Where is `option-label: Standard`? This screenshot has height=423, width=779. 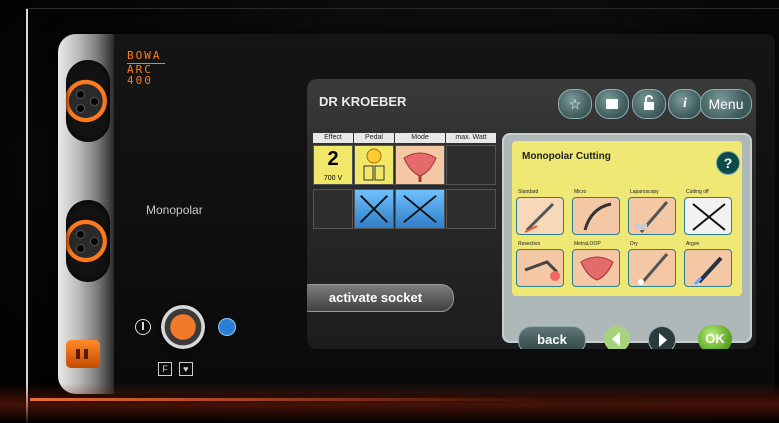
option-label: Standard is located at coordinates (528, 192).